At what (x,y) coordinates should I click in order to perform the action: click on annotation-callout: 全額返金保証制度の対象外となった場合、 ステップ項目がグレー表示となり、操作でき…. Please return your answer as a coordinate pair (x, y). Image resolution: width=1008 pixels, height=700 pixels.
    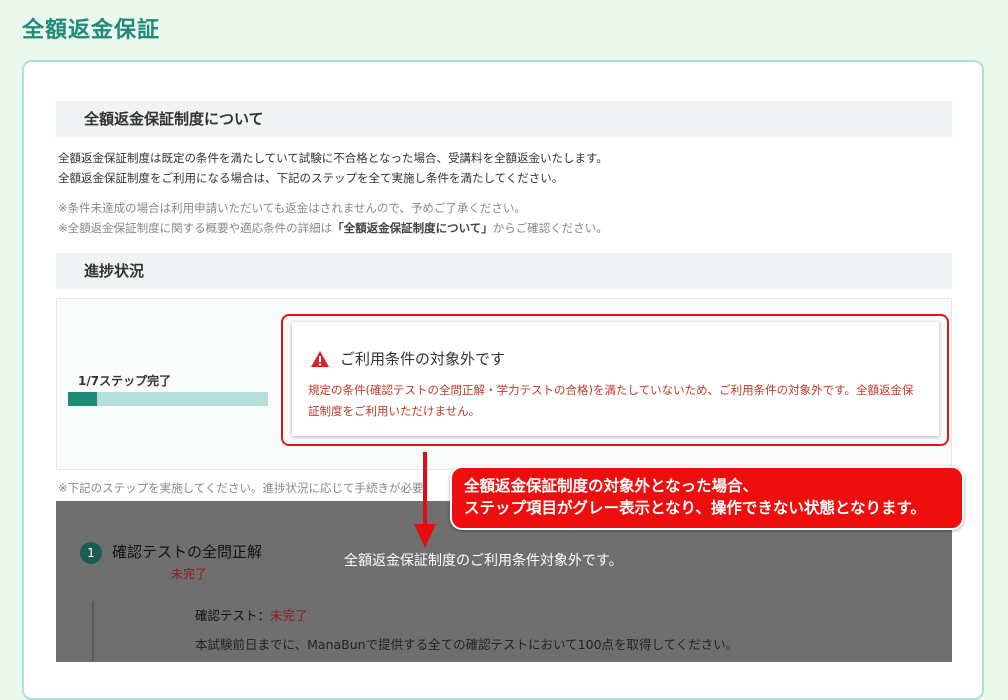
    Looking at the image, I should click on (707, 498).